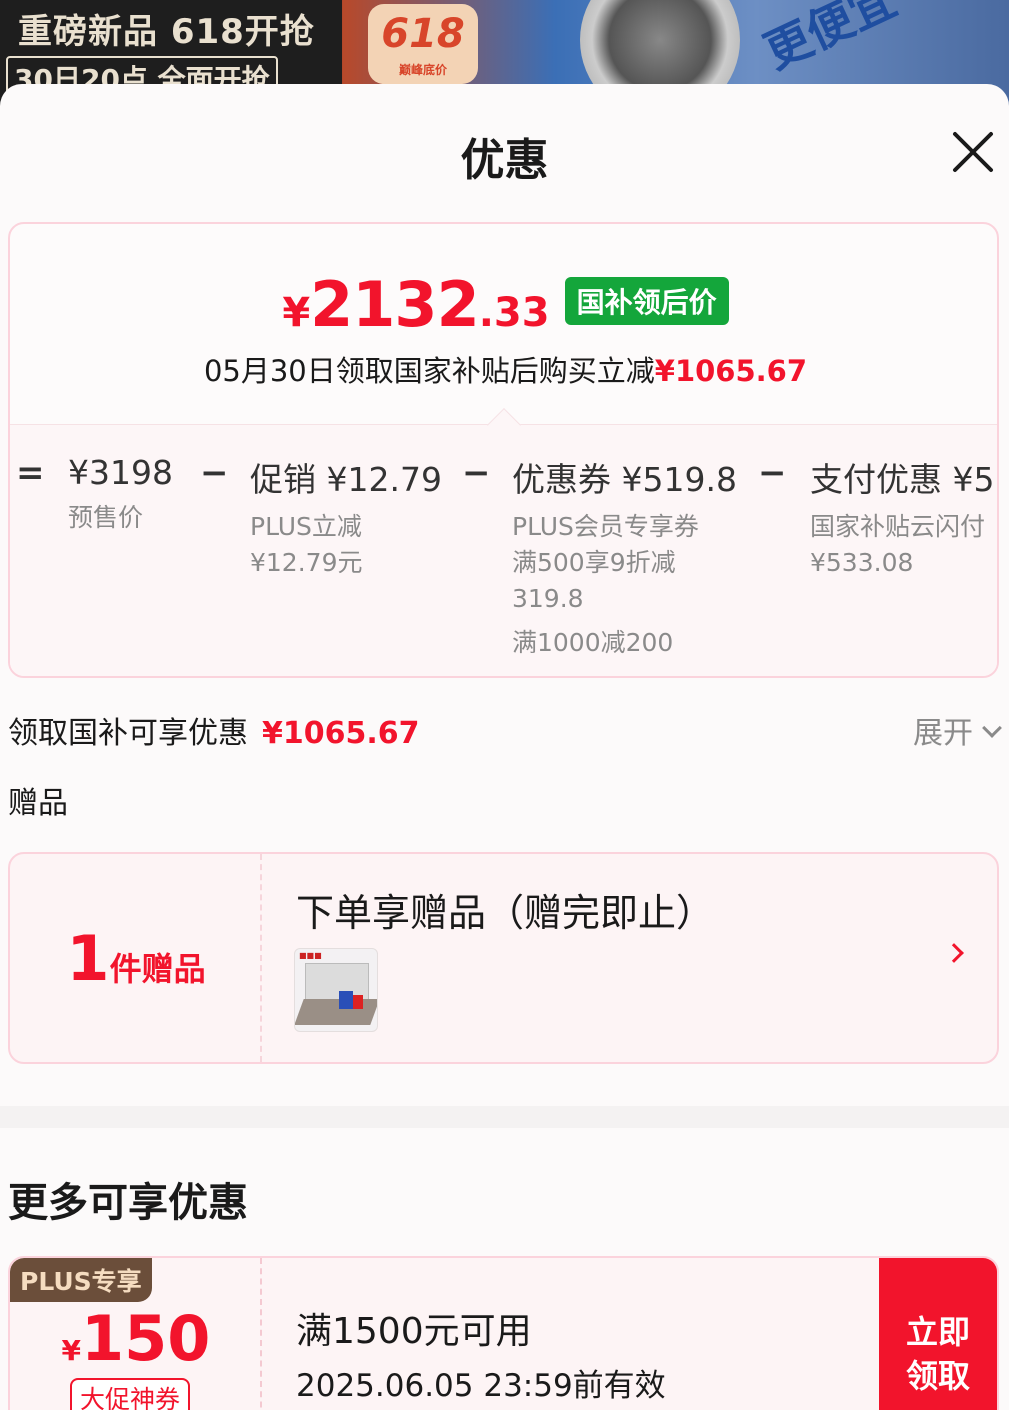 The image size is (1009, 1410). Describe the element at coordinates (903, 545) in the screenshot. I see `breakdown-sub-group: 国家补贴云闪付 ¥533.08` at that location.